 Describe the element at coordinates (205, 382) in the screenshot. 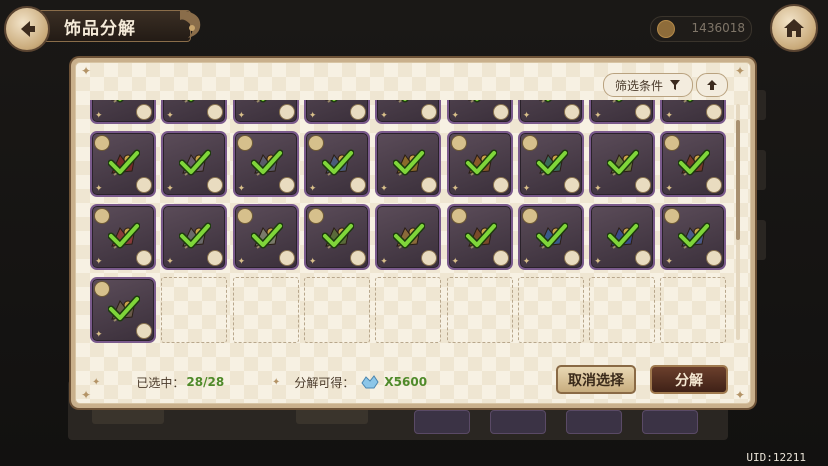

I see `selected-value: 28/28` at that location.